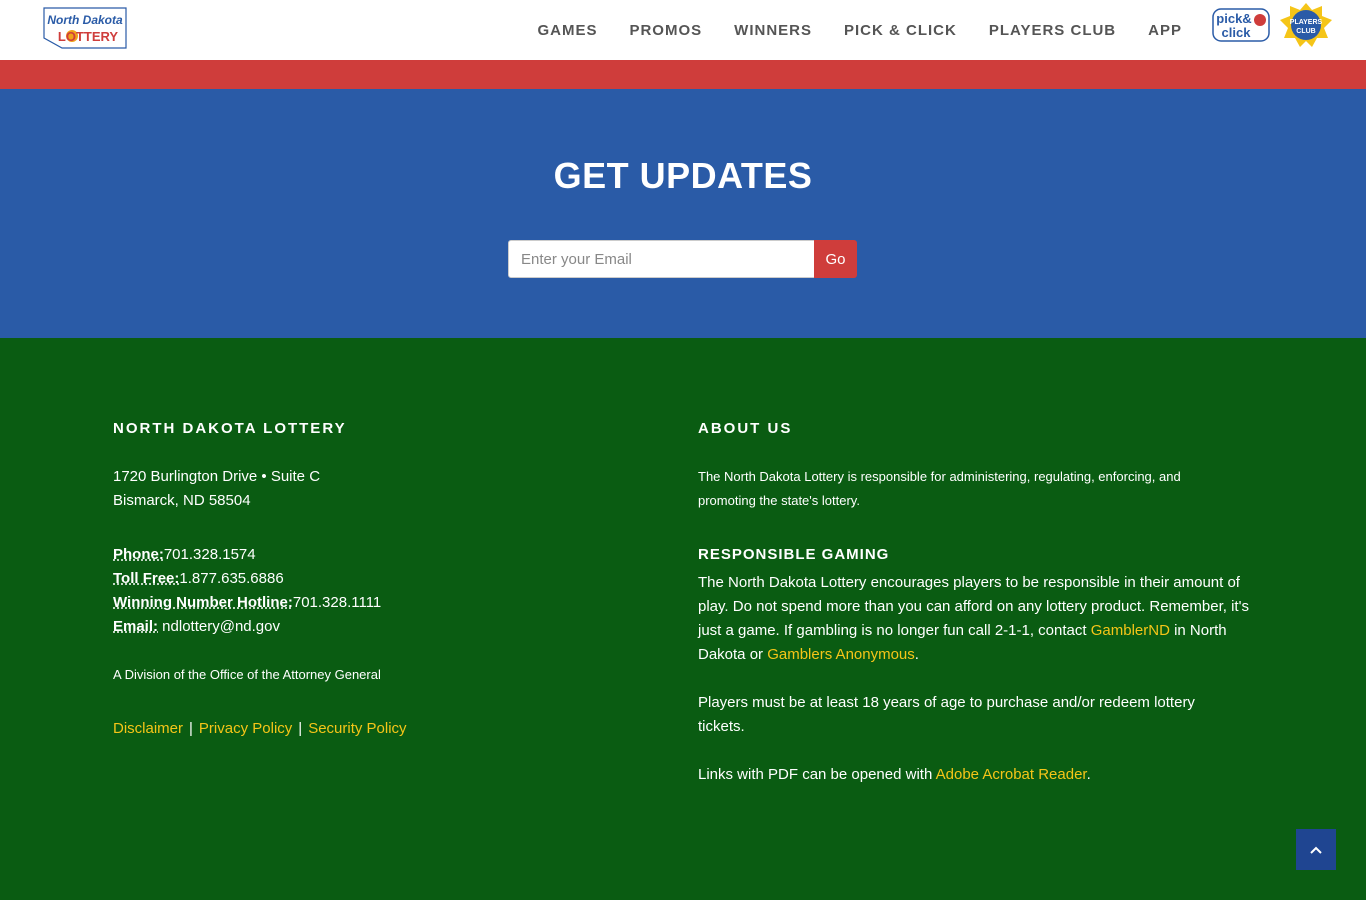 The image size is (1366, 900). Describe the element at coordinates (745, 428) in the screenshot. I see `about-us-heading: ABOUT US` at that location.